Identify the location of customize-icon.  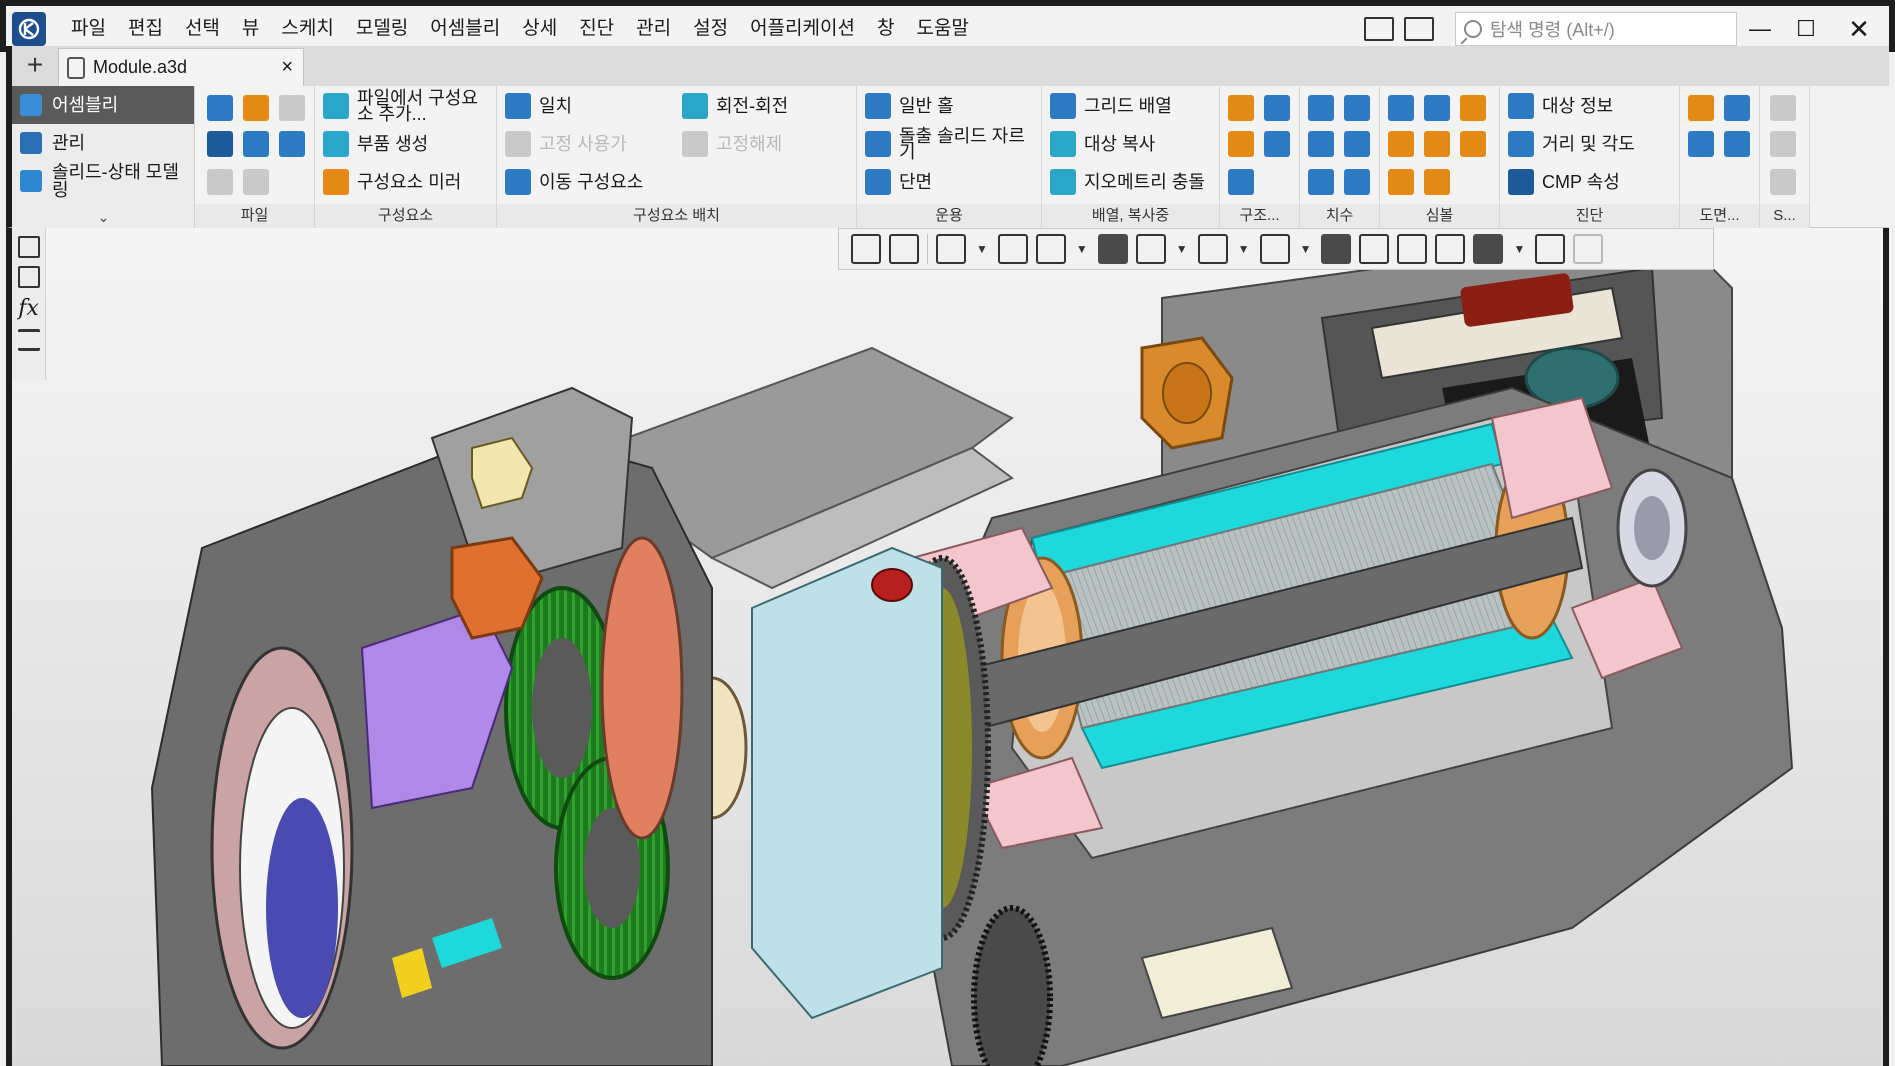
(1419, 29).